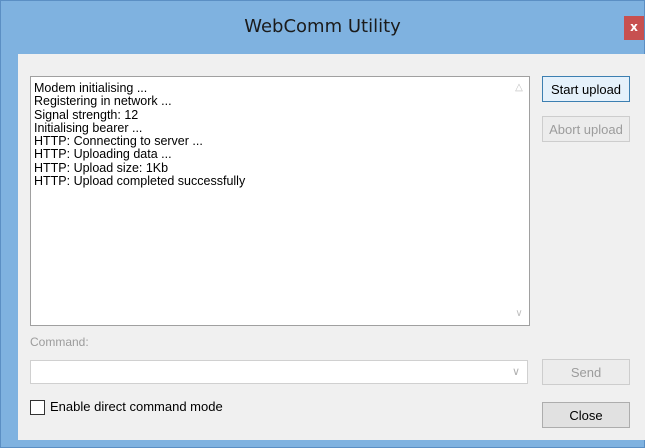  I want to click on scroll-up-icon: △, so click(519, 88).